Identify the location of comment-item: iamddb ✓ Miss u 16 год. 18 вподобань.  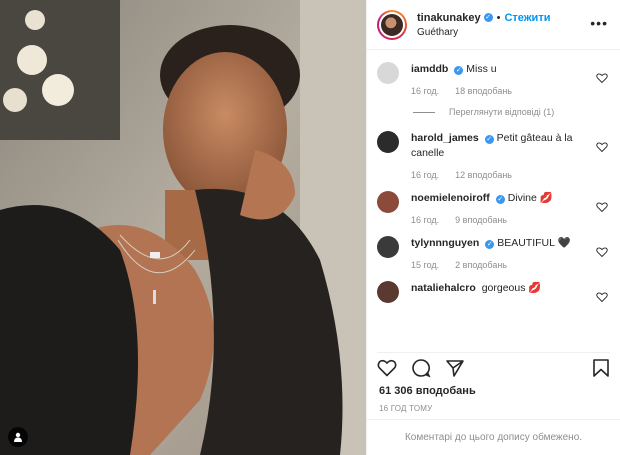
(493, 80).